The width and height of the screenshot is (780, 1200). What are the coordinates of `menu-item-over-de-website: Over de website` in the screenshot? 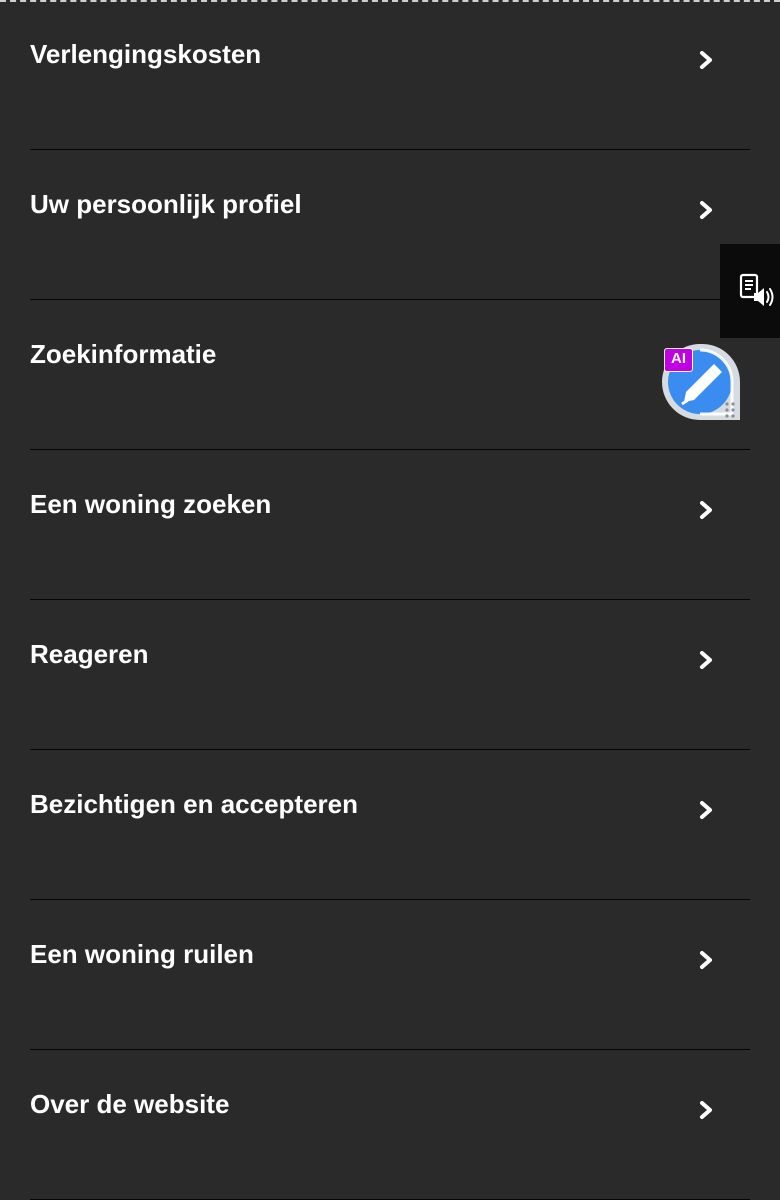 It's located at (390, 1125).